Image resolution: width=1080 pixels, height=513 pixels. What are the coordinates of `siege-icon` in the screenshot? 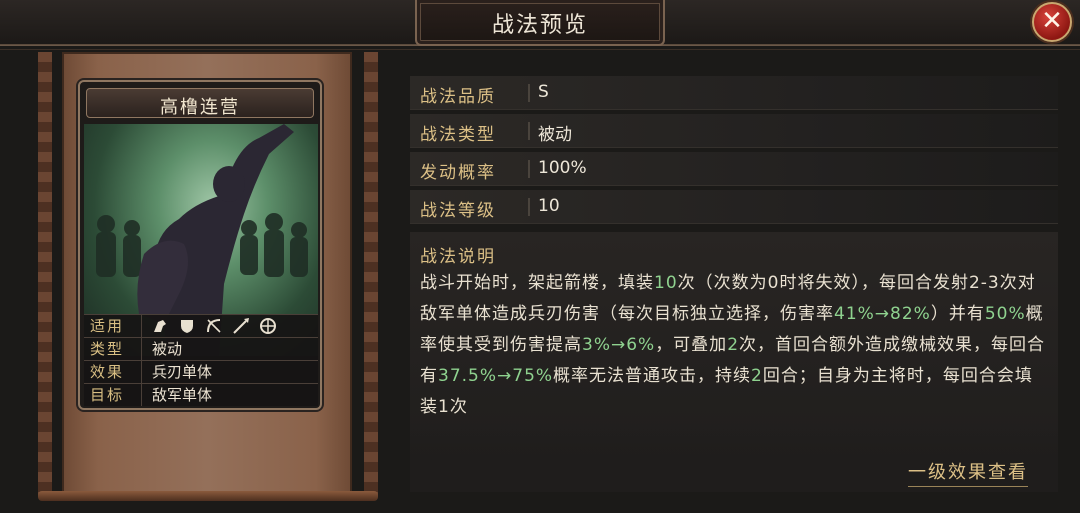 It's located at (268, 326).